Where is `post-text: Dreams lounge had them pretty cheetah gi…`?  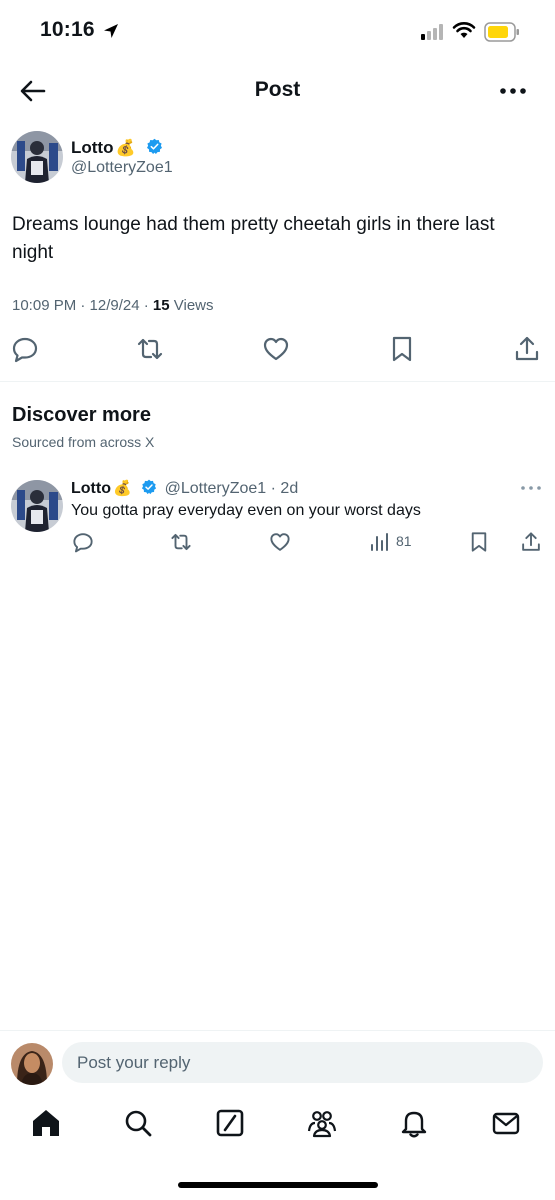 post-text: Dreams lounge had them pretty cheetah gi… is located at coordinates (253, 238).